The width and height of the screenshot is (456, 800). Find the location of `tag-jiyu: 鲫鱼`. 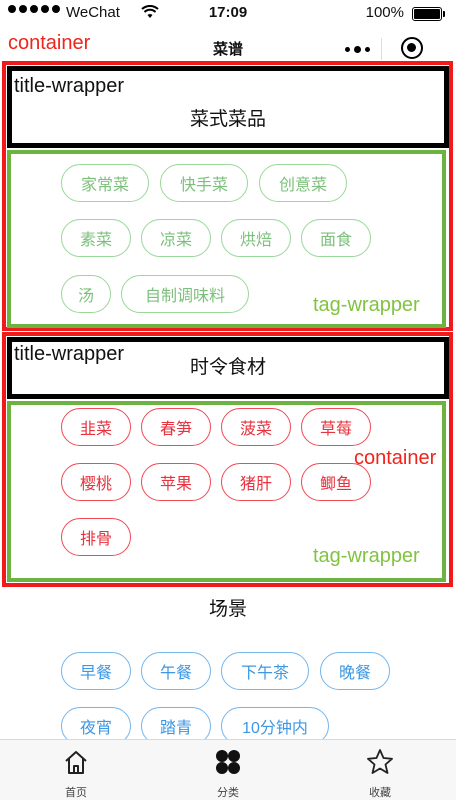

tag-jiyu: 鲫鱼 is located at coordinates (336, 482).